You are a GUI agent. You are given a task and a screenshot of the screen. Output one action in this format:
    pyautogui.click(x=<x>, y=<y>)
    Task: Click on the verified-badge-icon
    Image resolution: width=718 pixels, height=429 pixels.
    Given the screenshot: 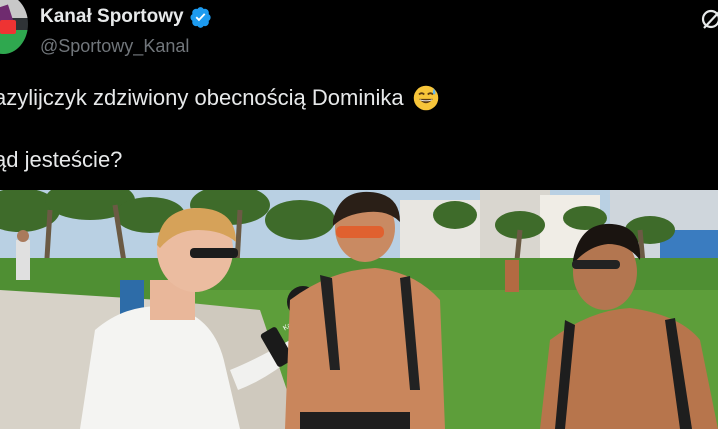 What is the action you would take?
    pyautogui.click(x=201, y=17)
    